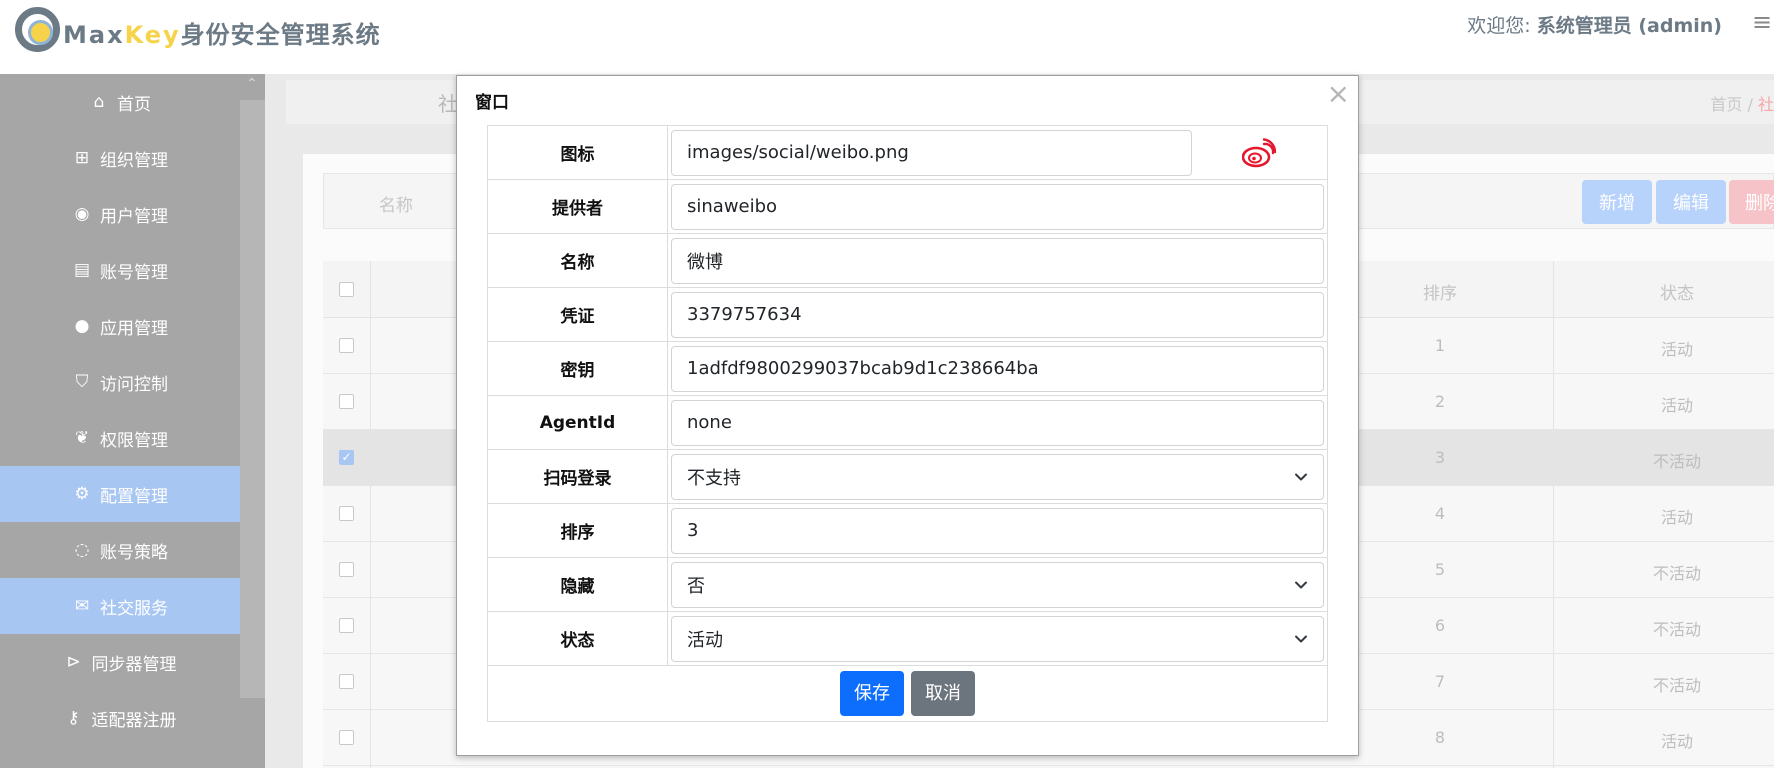 The image size is (1774, 768). What do you see at coordinates (82, 494) in the screenshot?
I see `cogs-icon: ⚙` at bounding box center [82, 494].